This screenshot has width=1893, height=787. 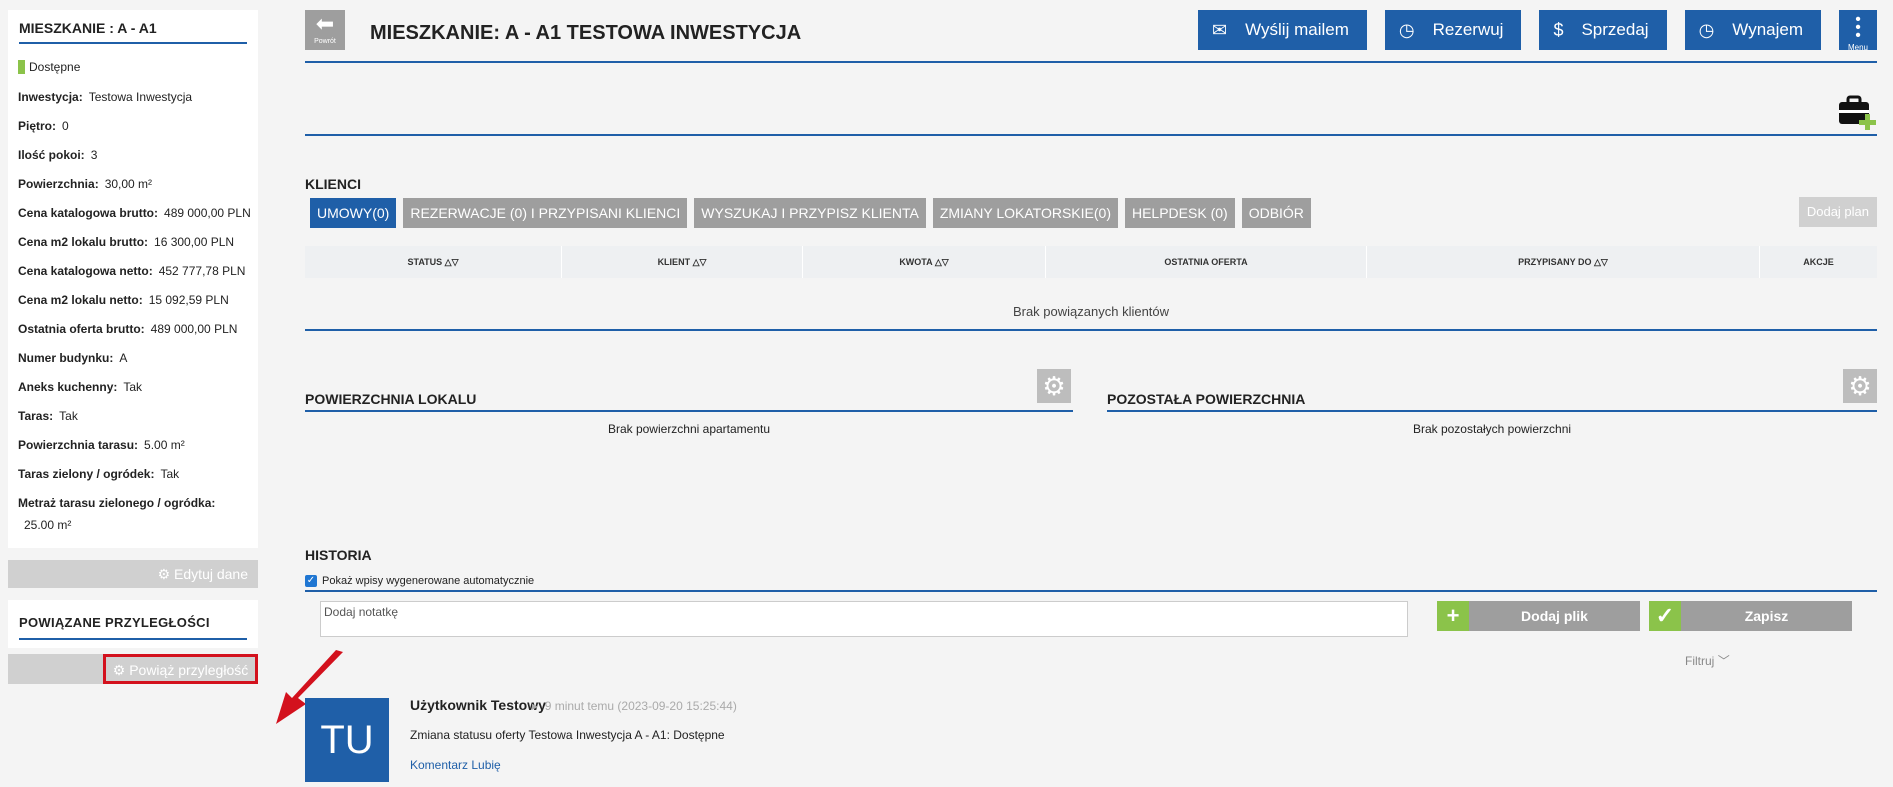 I want to click on send-email-button: ✉ Wyślij mailem, so click(x=1282, y=30).